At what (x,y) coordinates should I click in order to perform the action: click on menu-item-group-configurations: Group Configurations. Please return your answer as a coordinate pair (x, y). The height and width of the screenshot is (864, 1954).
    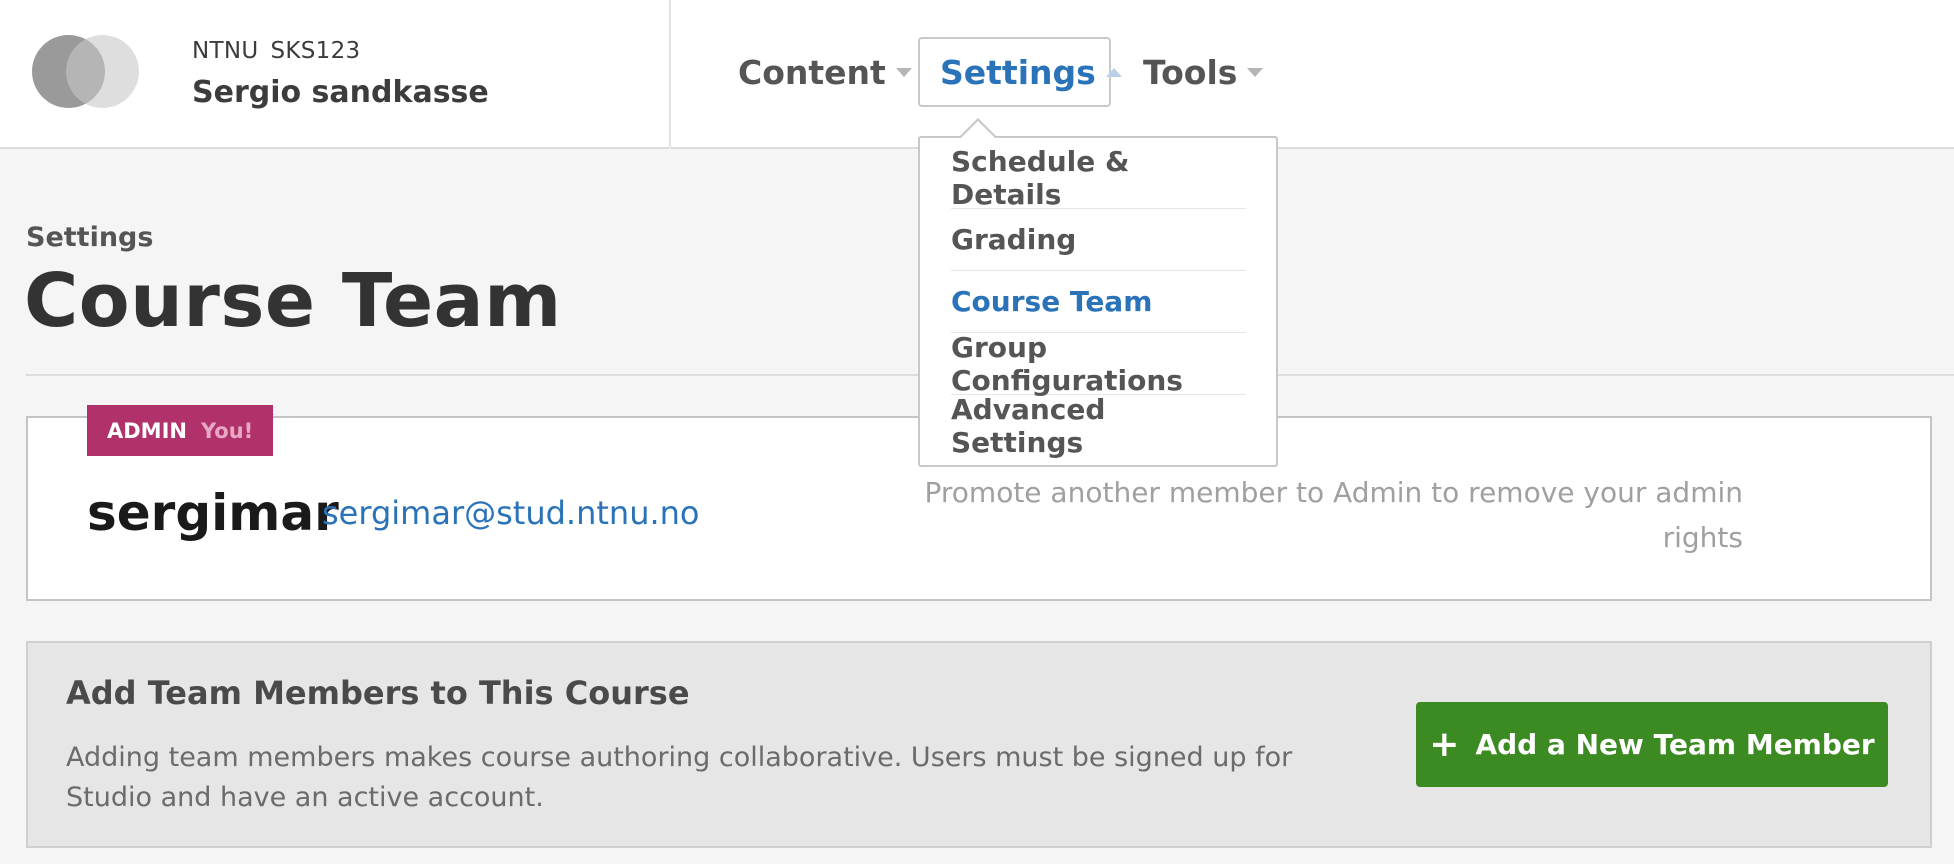
    Looking at the image, I should click on (1098, 364).